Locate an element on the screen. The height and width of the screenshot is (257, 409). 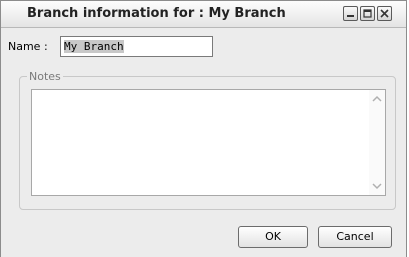
minimize-icon is located at coordinates (350, 16).